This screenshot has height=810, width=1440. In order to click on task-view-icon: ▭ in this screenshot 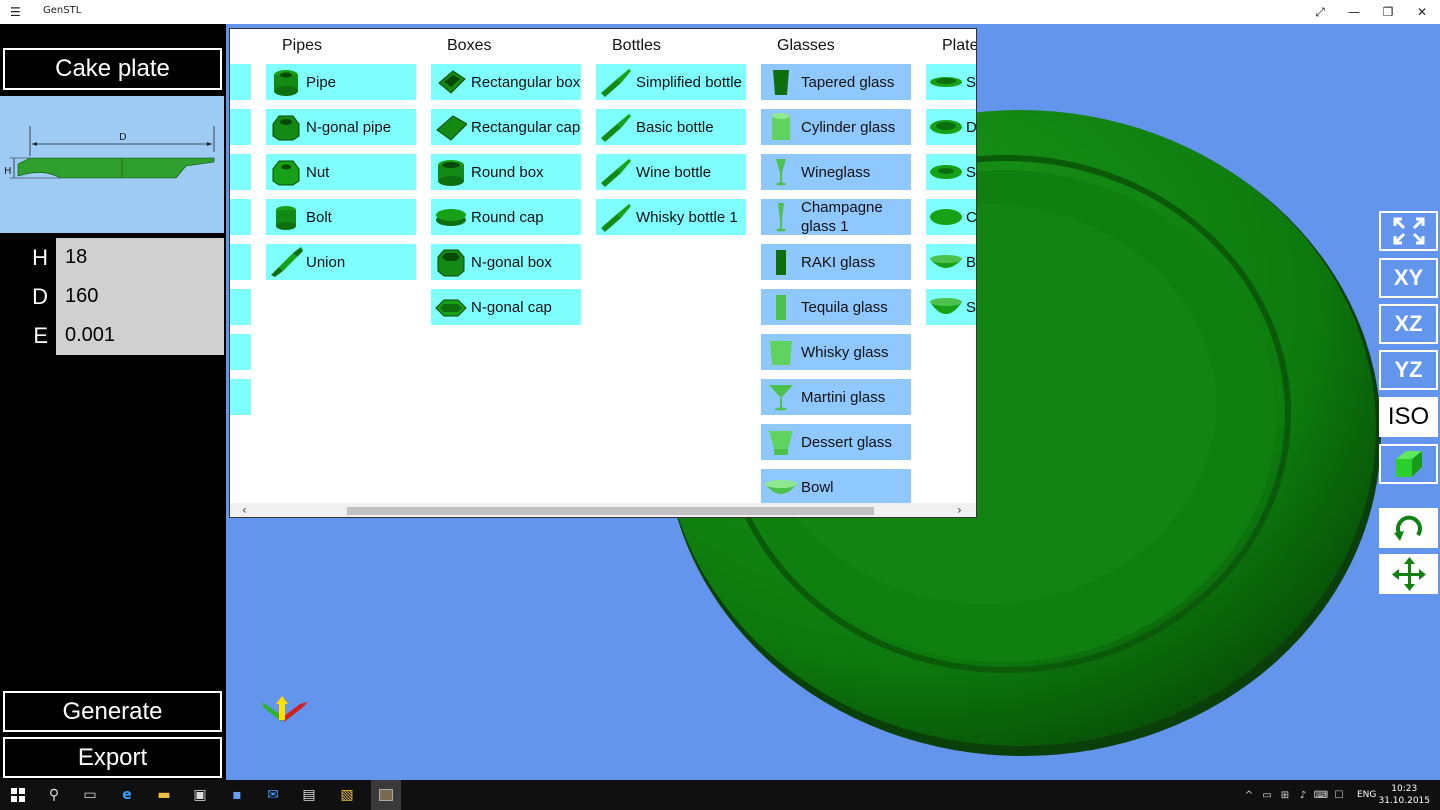, I will do `click(90, 795)`.